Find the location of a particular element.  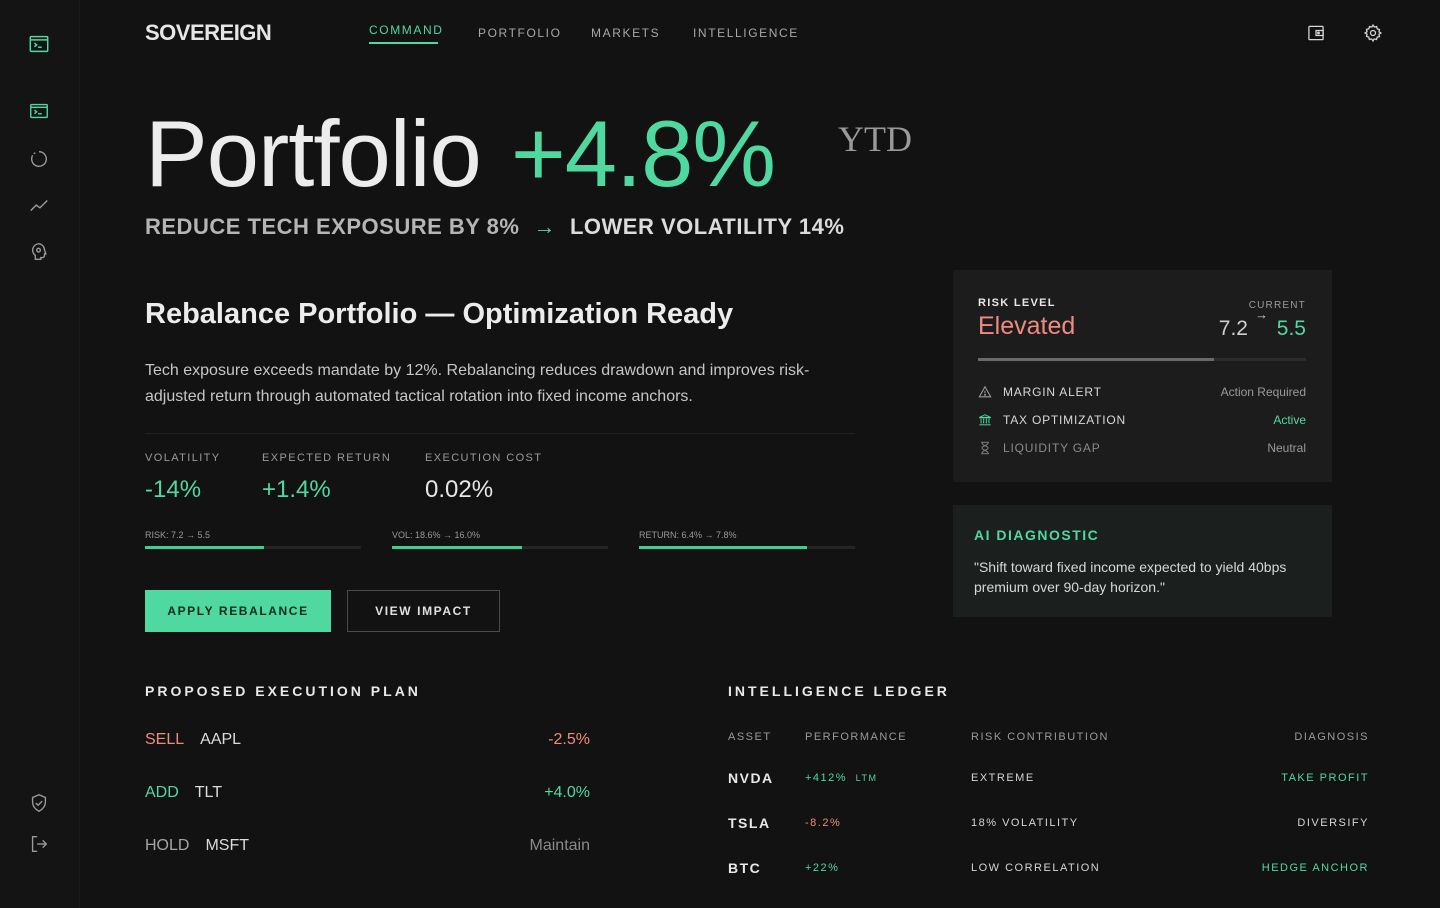

risk-row-tax: TAX OPTIMIZATION Active is located at coordinates (1142, 420).